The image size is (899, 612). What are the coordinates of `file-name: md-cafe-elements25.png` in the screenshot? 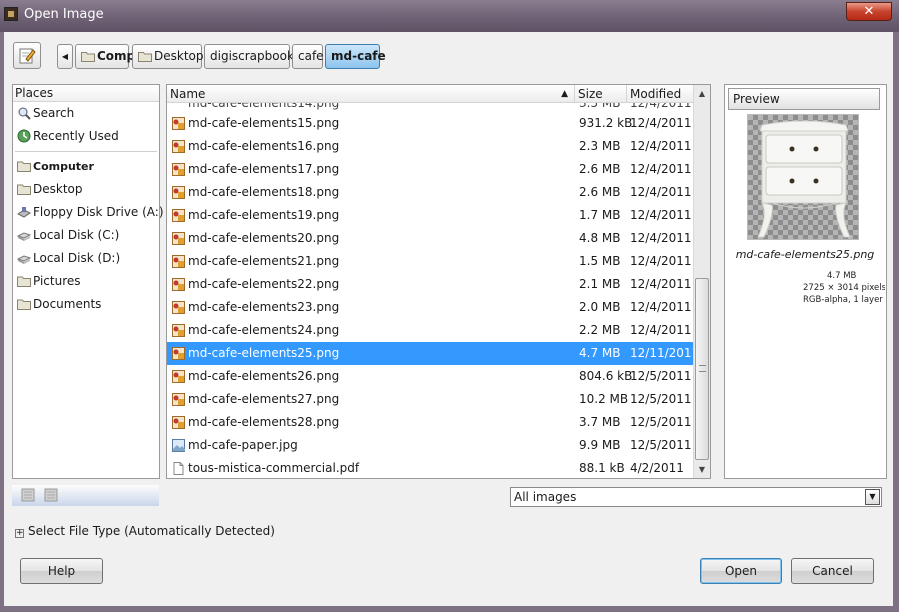 It's located at (264, 353).